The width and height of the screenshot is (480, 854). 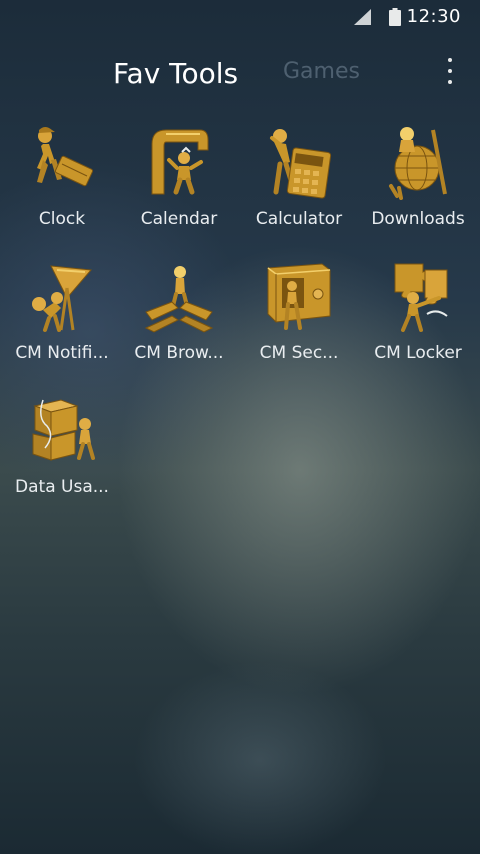 I want to click on figure-with-puzzle-icon, so click(x=421, y=297).